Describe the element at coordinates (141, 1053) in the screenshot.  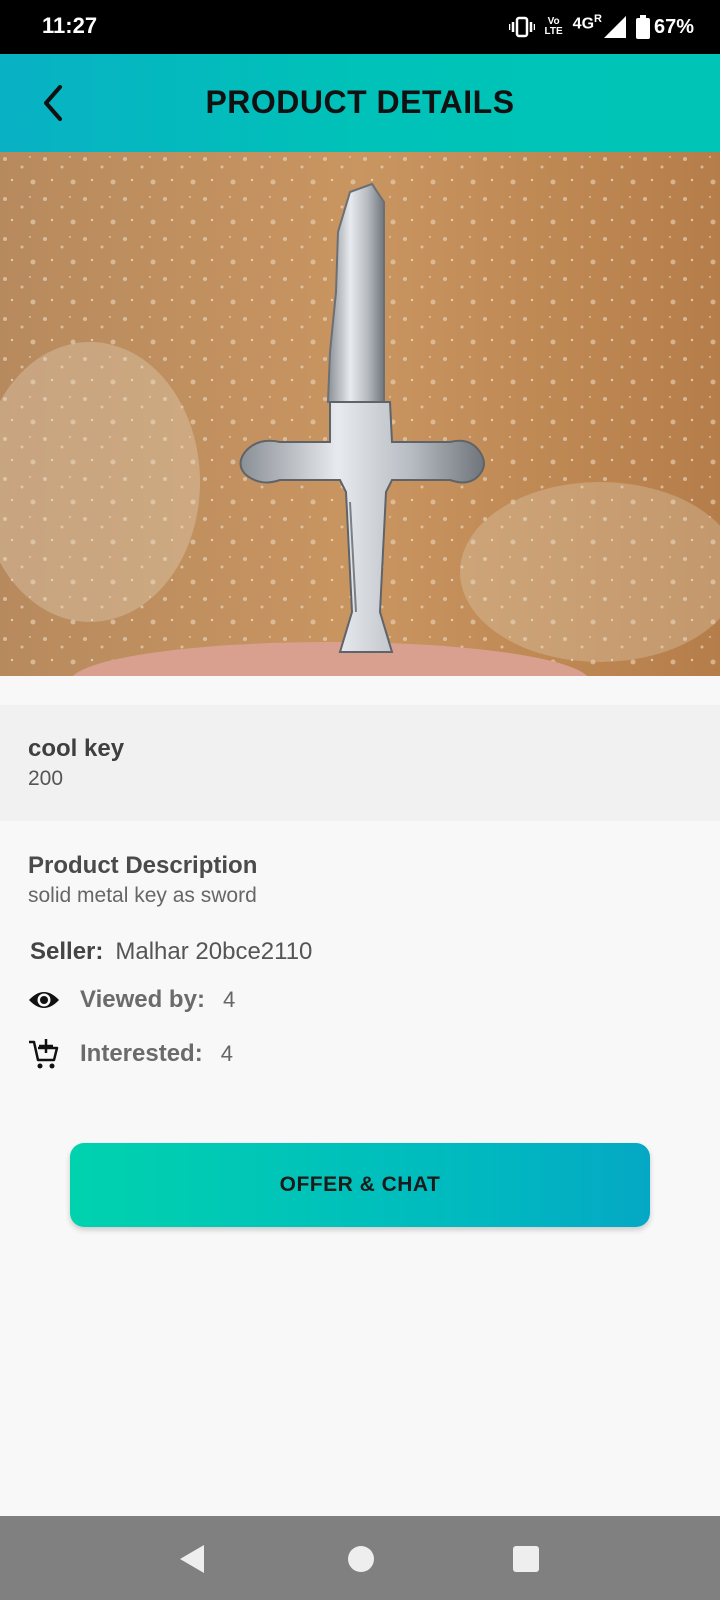
I see `interested-label: Interested:` at that location.